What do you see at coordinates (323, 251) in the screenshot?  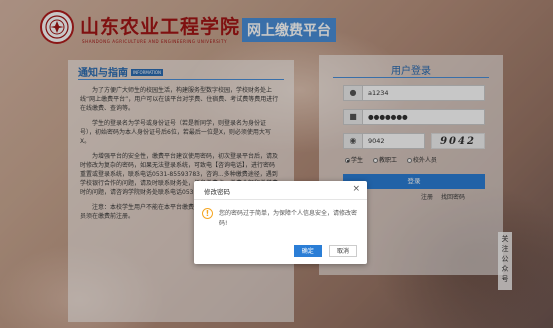 I see `dialog-actions: 确定 取消` at bounding box center [323, 251].